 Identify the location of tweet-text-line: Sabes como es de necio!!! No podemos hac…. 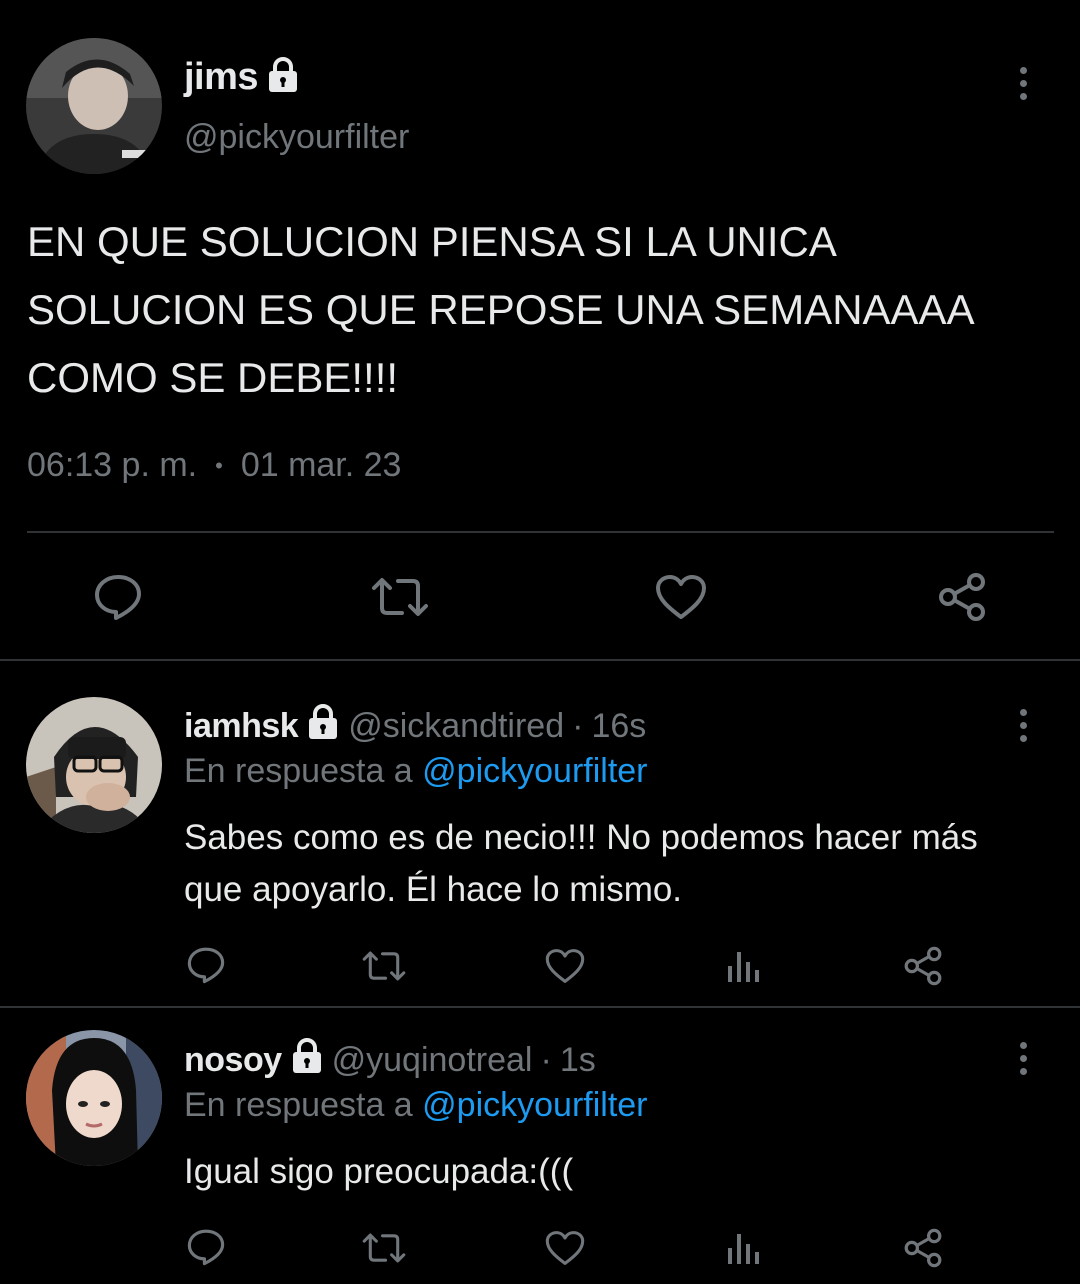
(581, 837).